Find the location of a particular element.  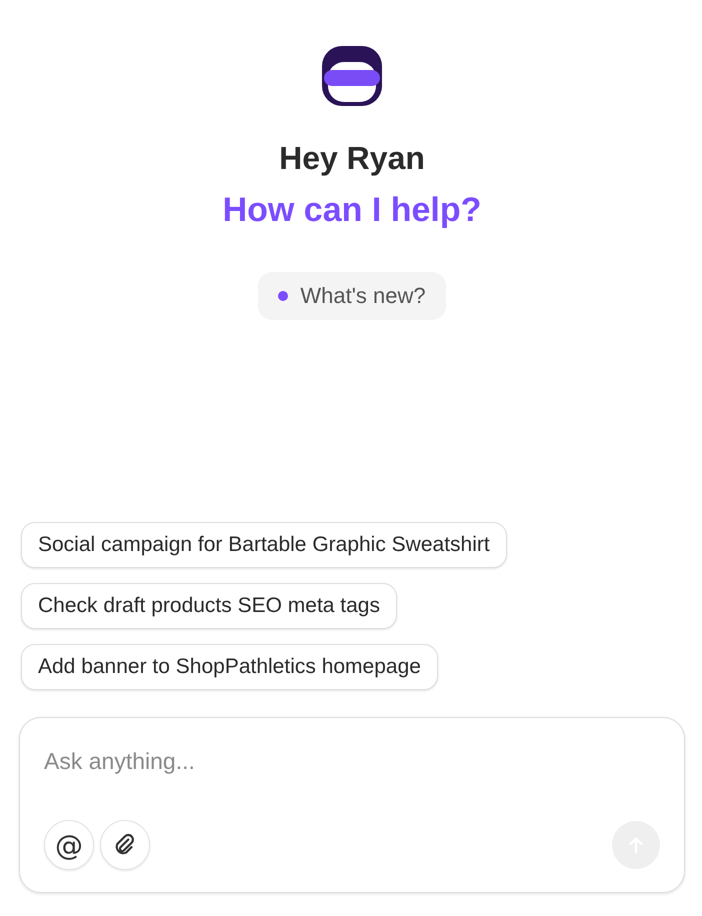

suggestion-chip: Social campaign for Bartable Graphic Sweatshirt is located at coordinates (264, 545).